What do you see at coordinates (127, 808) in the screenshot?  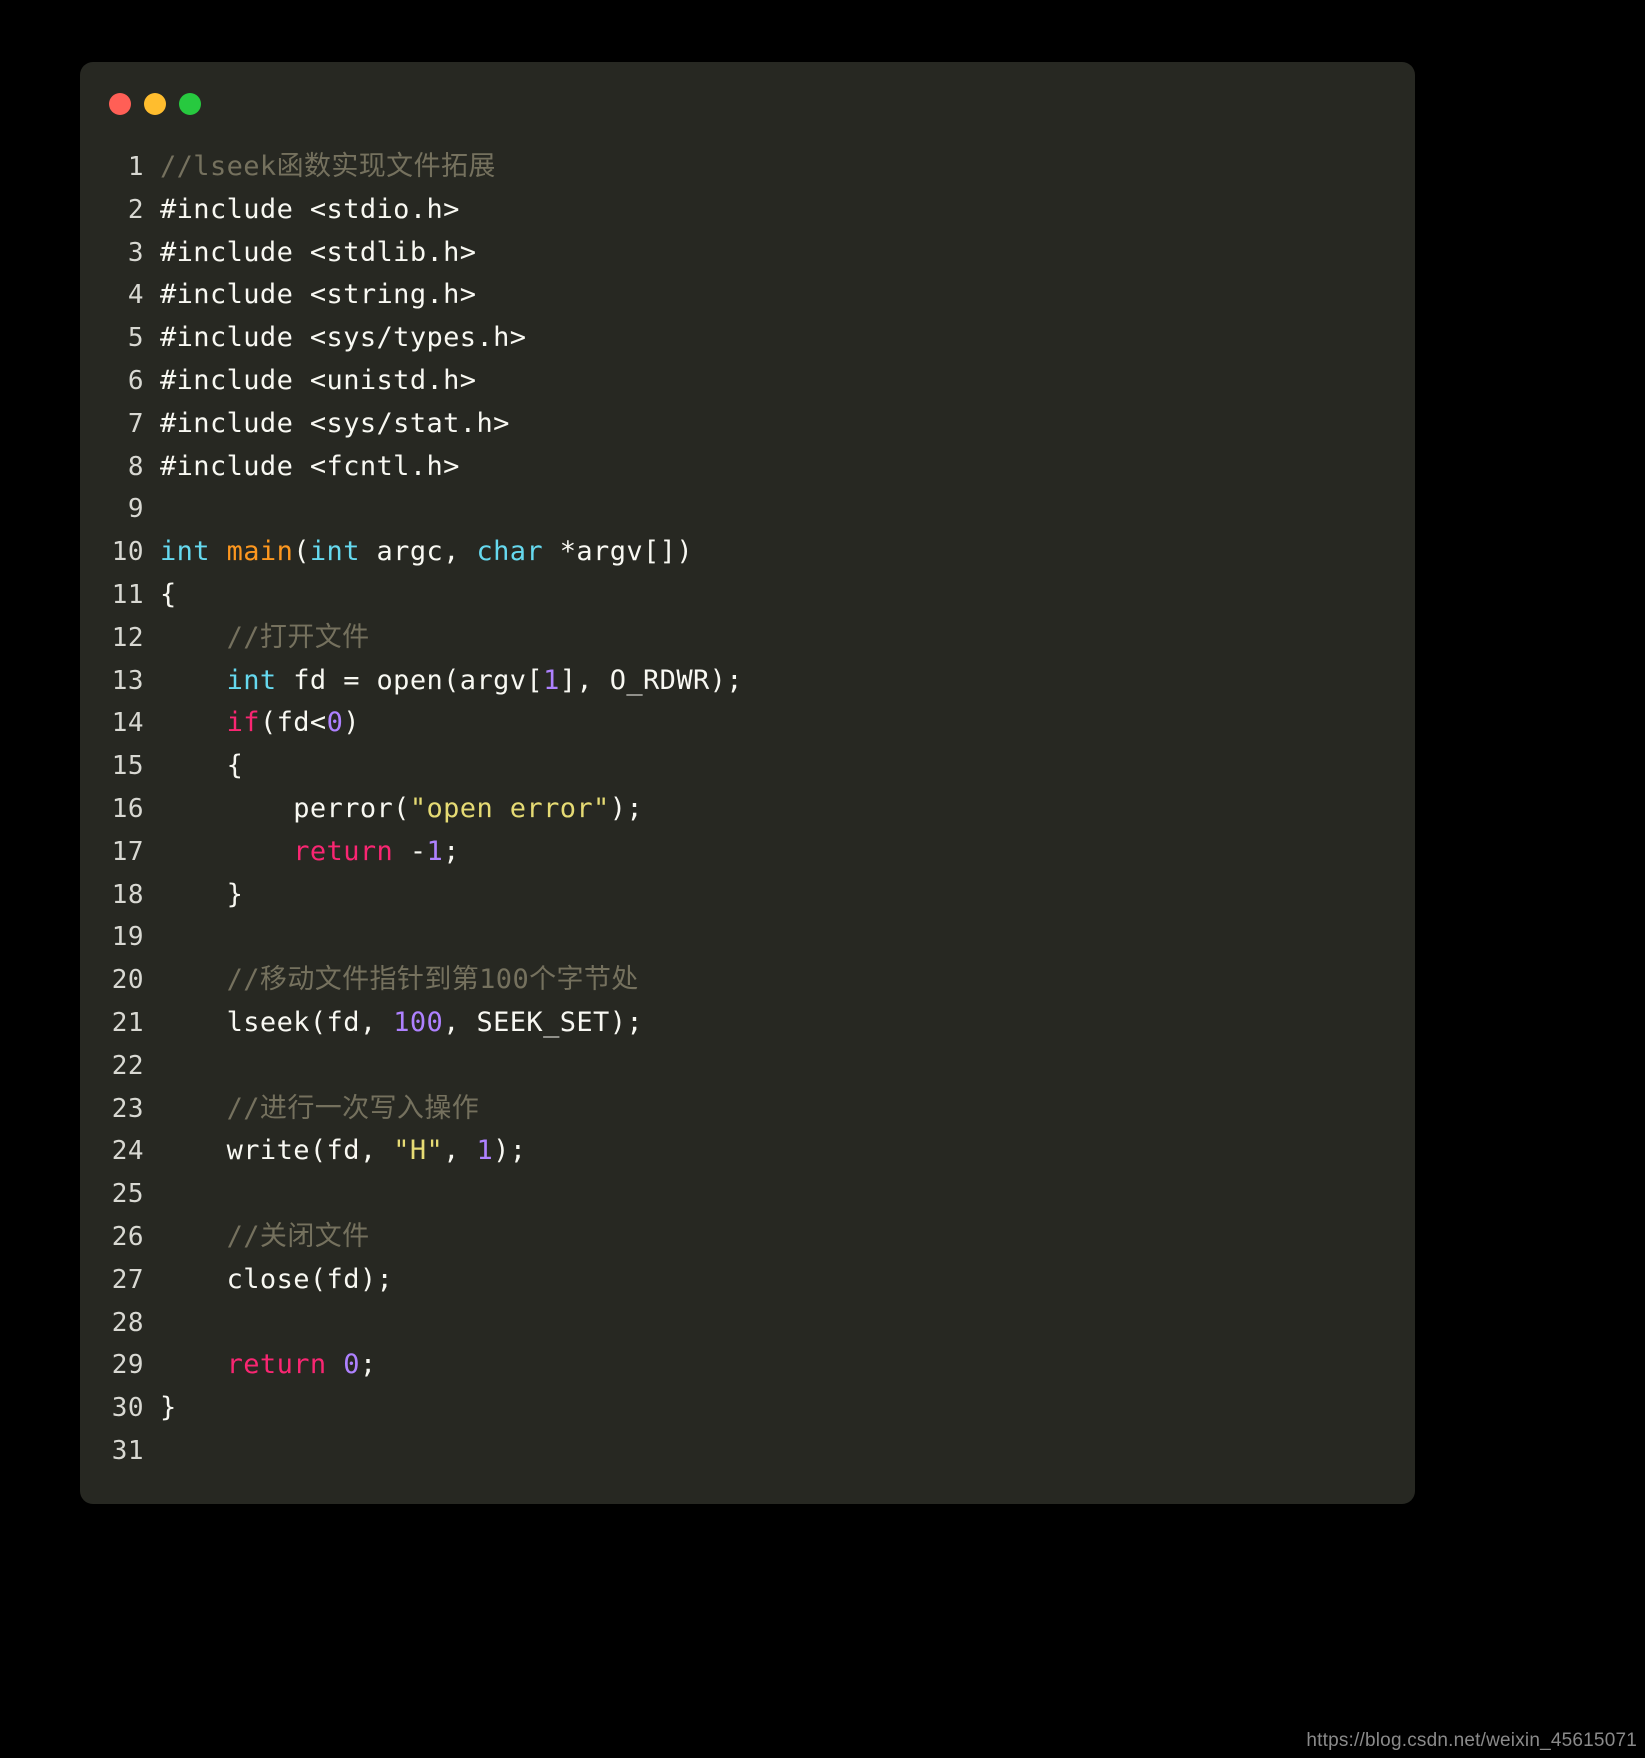 I see `line-number: 16` at bounding box center [127, 808].